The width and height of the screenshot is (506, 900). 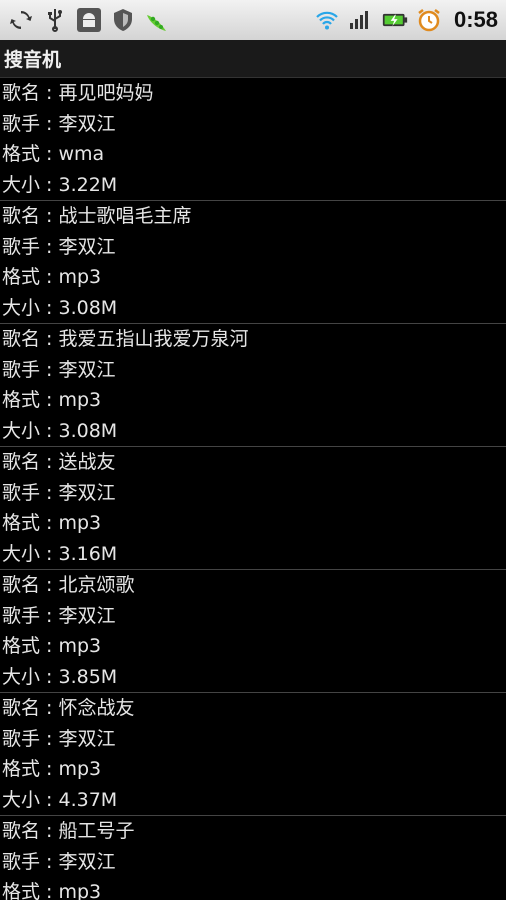 What do you see at coordinates (33, 60) in the screenshot?
I see `app-title: 搜音机` at bounding box center [33, 60].